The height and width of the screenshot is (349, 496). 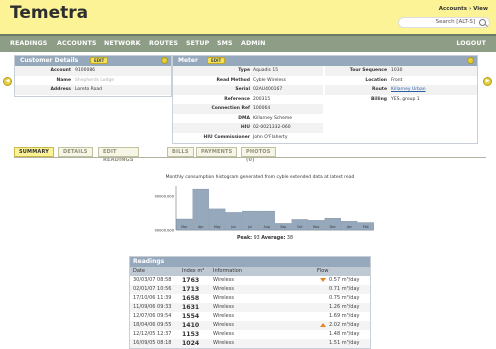 What do you see at coordinates (344, 307) in the screenshot?
I see `reading-flow: 1.26 m³/day` at bounding box center [344, 307].